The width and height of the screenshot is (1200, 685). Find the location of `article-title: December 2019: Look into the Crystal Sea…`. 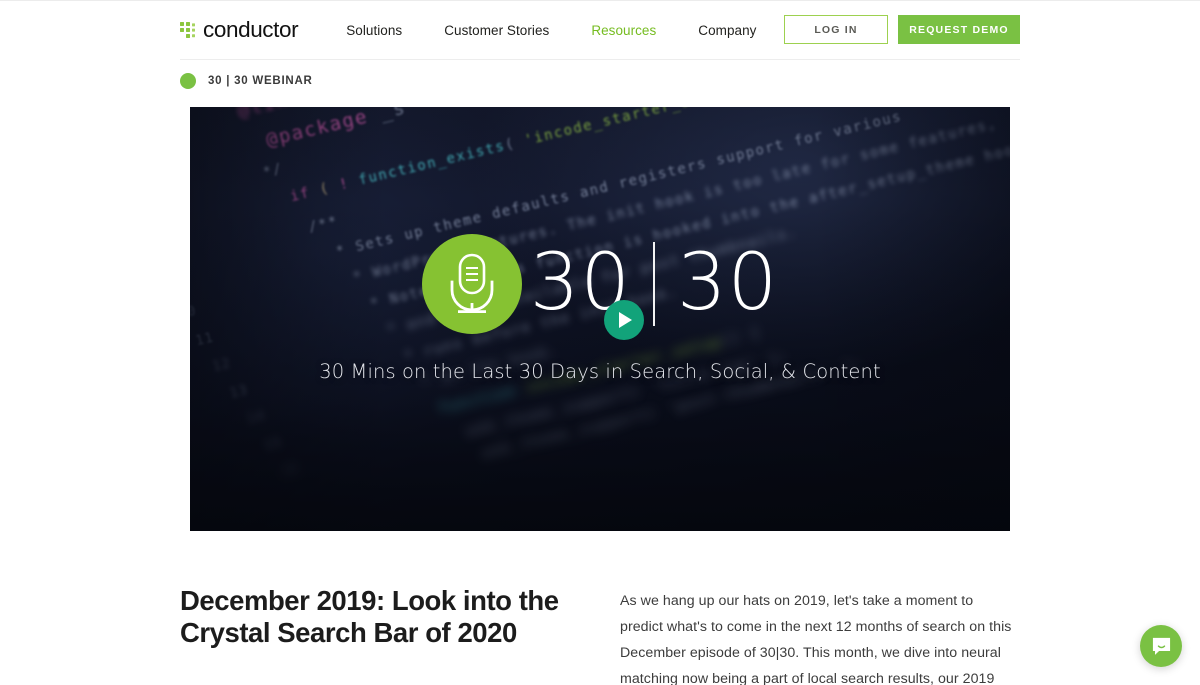

article-title: December 2019: Look into the Crystal Sea… is located at coordinates (369, 617).